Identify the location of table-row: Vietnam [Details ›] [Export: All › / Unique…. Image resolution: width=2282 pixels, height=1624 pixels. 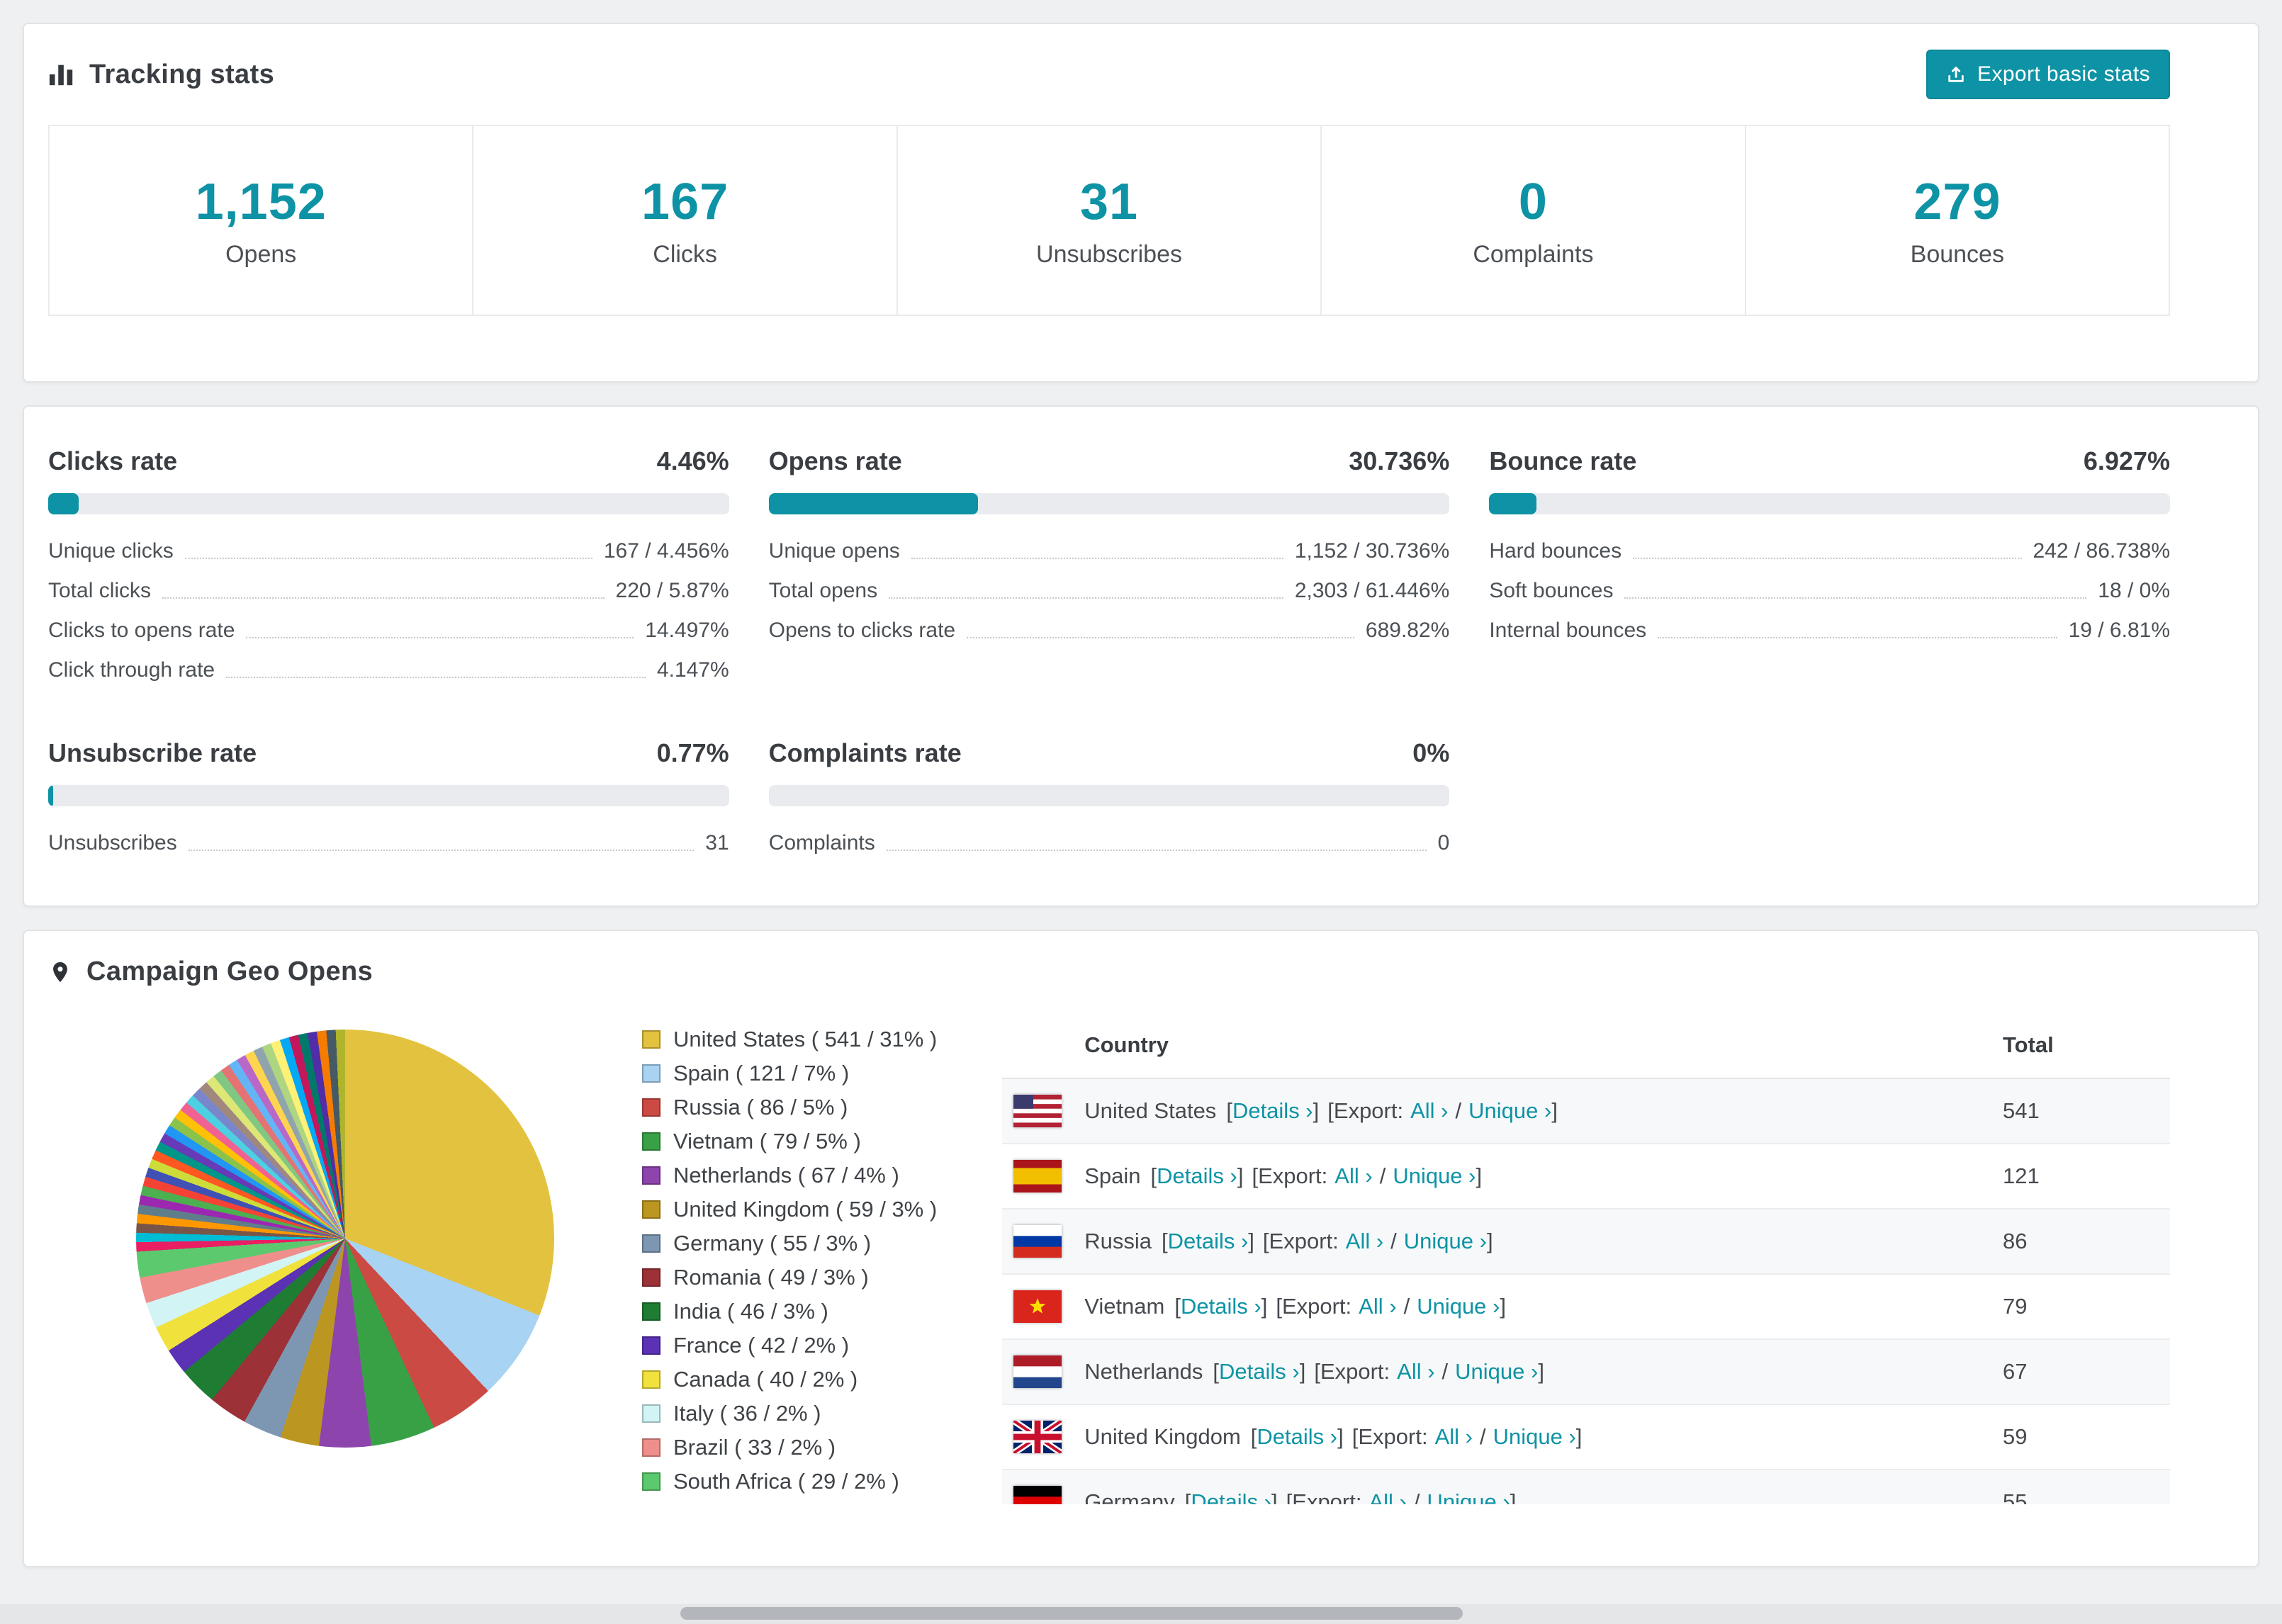
(1586, 1307).